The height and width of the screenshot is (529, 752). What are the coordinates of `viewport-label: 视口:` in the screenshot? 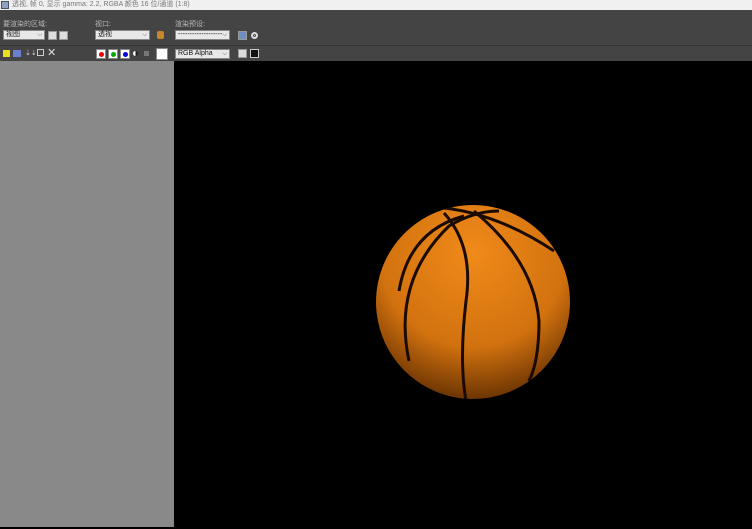 It's located at (103, 24).